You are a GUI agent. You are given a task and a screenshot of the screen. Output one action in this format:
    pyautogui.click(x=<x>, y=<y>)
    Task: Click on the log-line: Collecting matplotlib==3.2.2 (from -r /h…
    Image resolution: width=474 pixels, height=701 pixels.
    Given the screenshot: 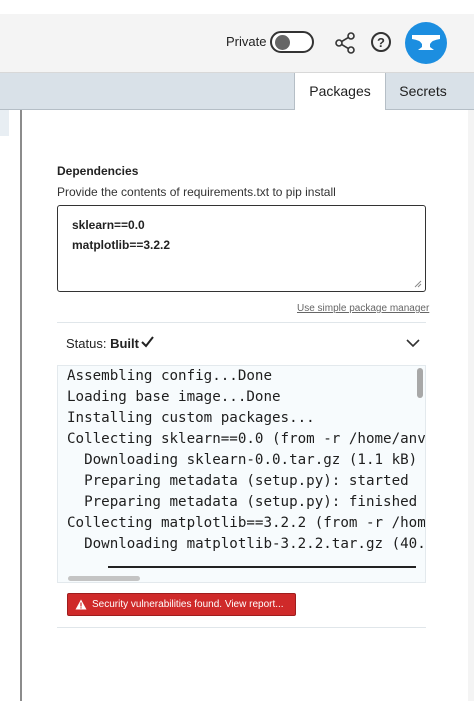 What is the action you would take?
    pyautogui.click(x=246, y=523)
    